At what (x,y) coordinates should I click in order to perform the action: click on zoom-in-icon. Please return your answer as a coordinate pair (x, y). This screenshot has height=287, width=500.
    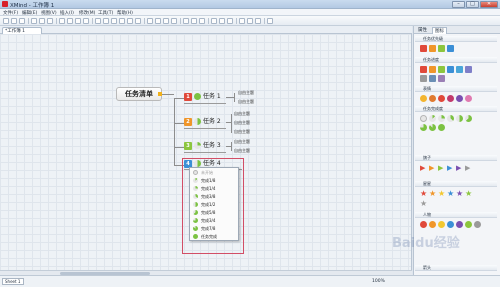
    Looking at the image, I should click on (214, 21).